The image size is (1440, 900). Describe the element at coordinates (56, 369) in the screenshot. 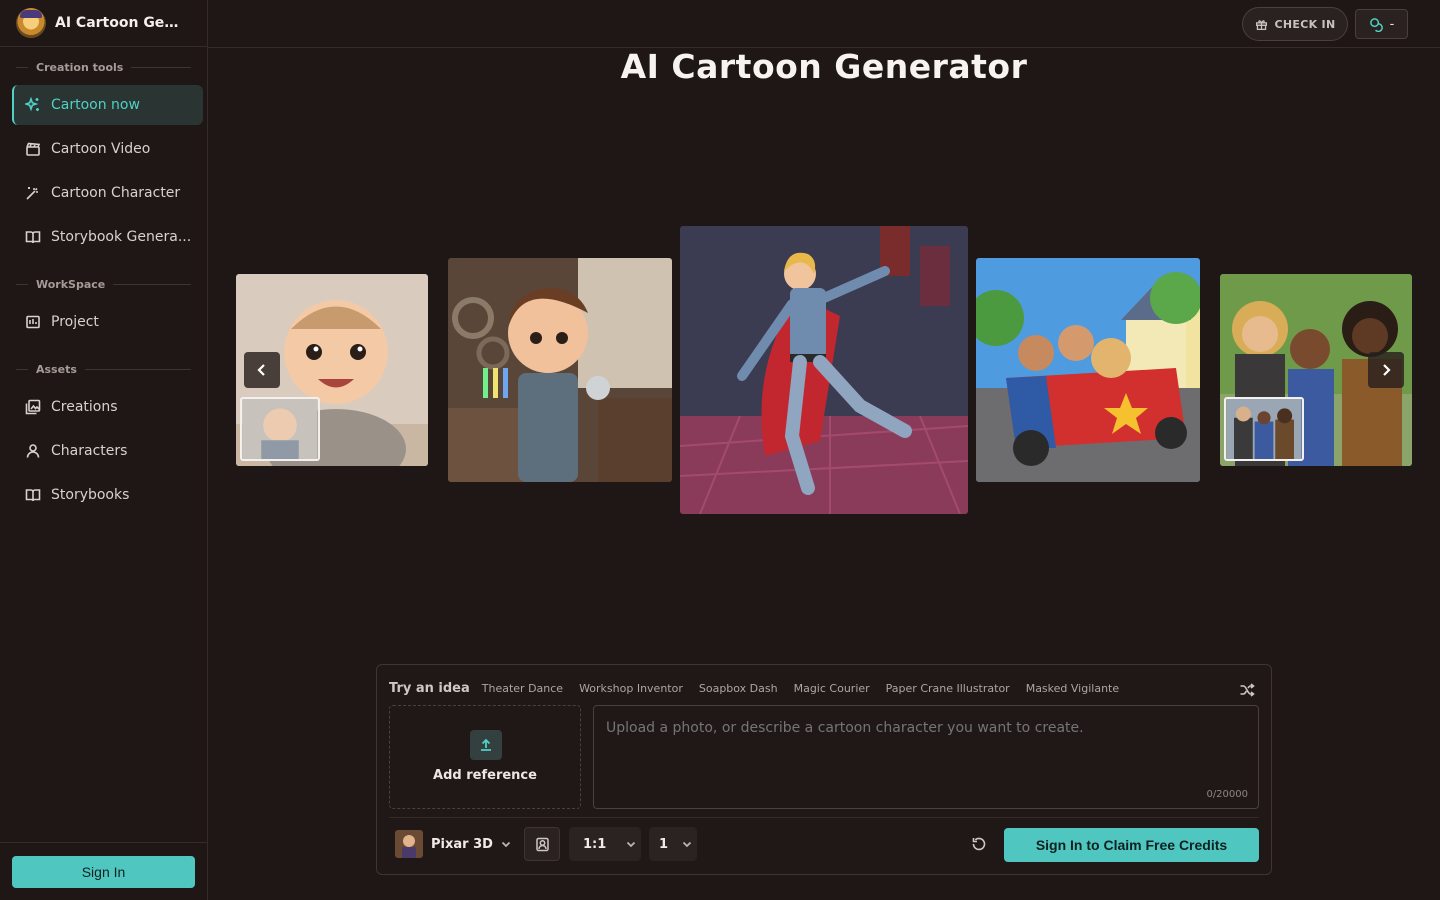

I see `section-label: Assets` at that location.